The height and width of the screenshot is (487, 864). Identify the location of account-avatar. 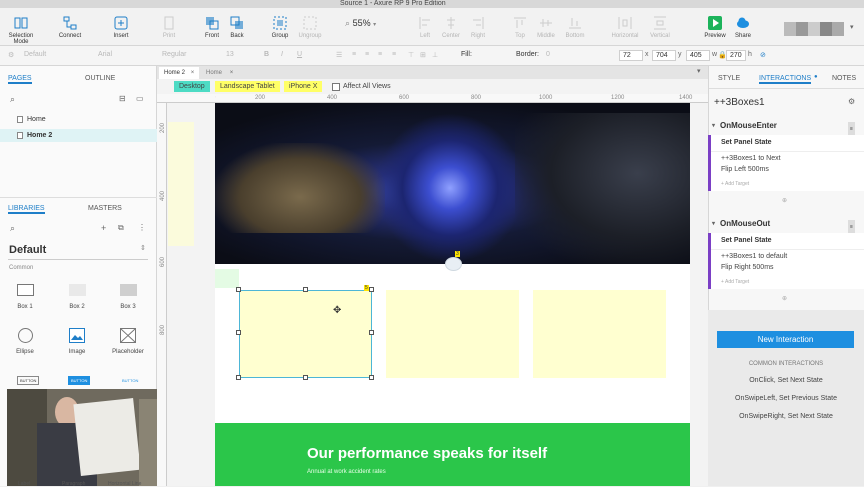
(814, 29).